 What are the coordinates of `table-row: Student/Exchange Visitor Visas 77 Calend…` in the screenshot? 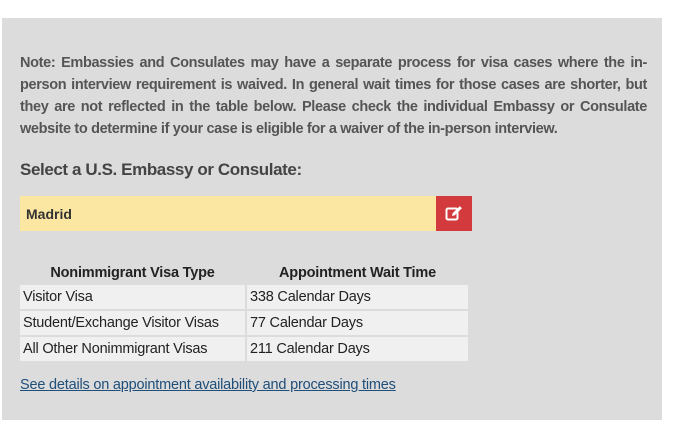 It's located at (244, 323).